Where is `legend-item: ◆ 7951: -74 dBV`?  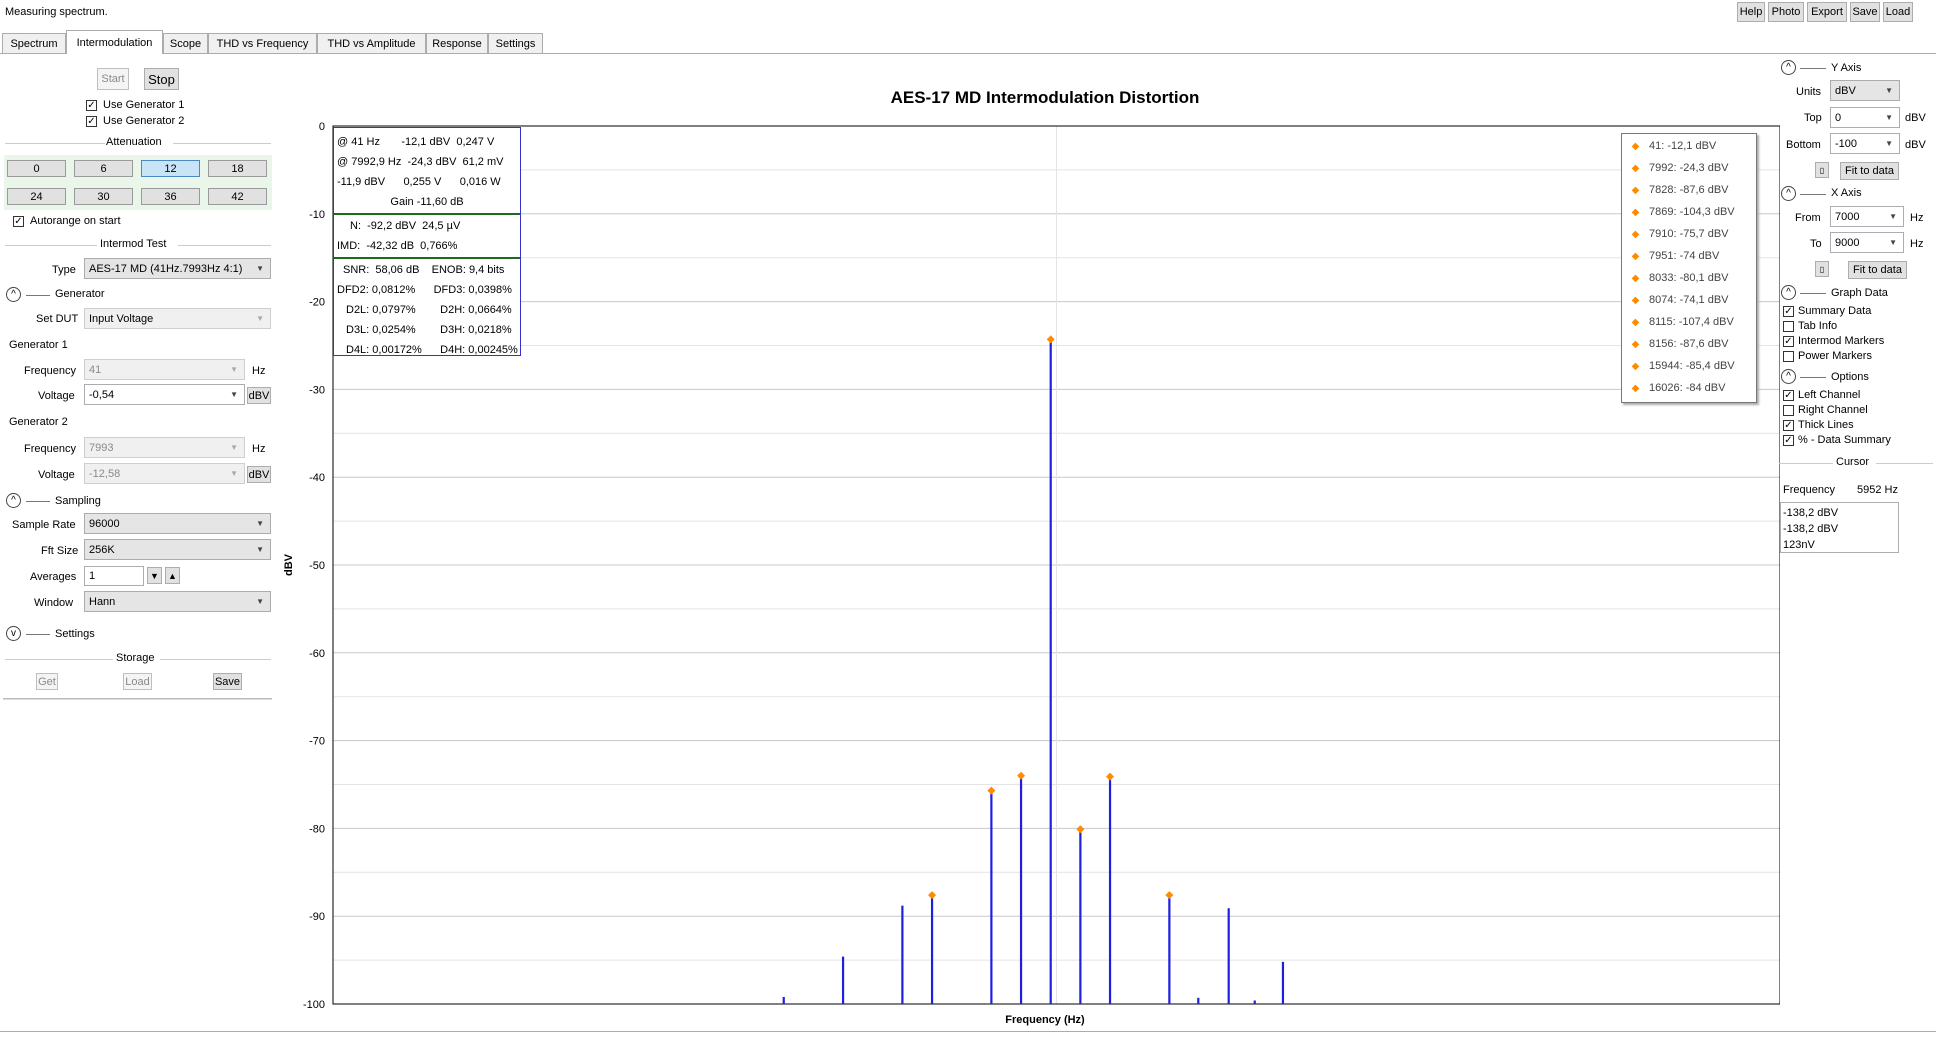
legend-item: ◆ 7951: -74 dBV is located at coordinates (1689, 256).